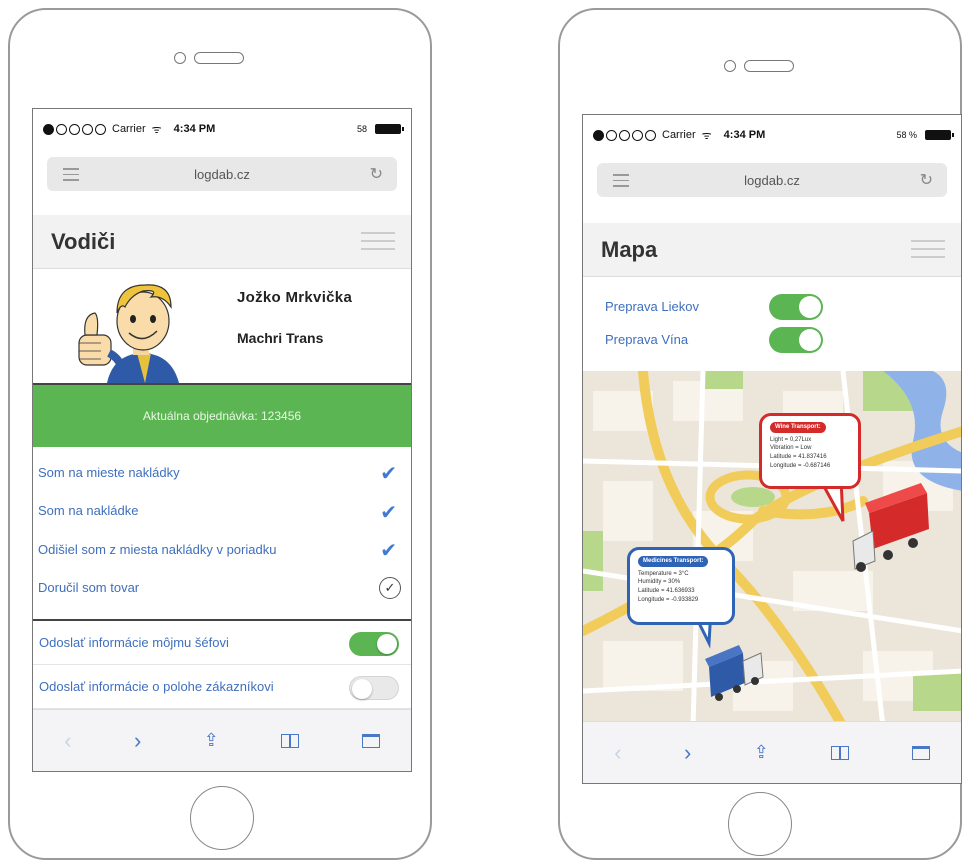  I want to click on checklist-label: Som na nakládke, so click(88, 511).